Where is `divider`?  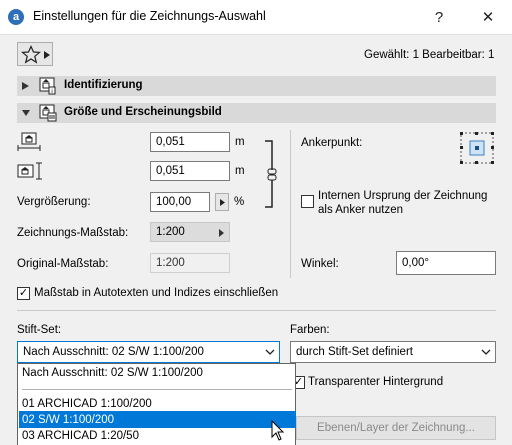
divider is located at coordinates (256, 310).